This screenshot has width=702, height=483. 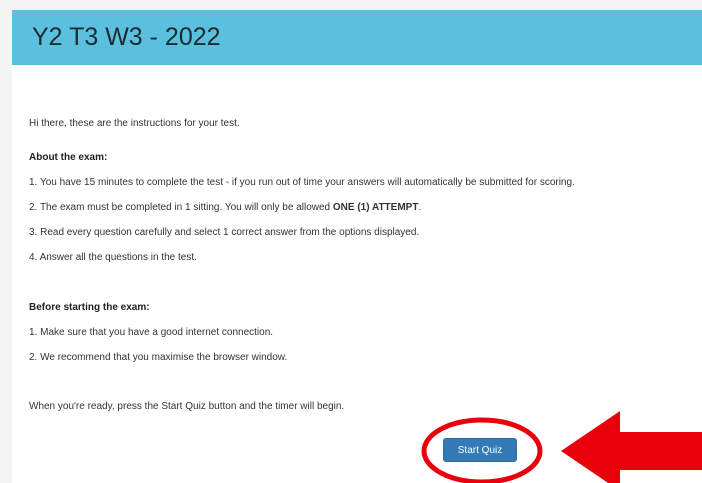 I want to click on quiz-title: Y2 T3 W3 - 2022, so click(x=126, y=37).